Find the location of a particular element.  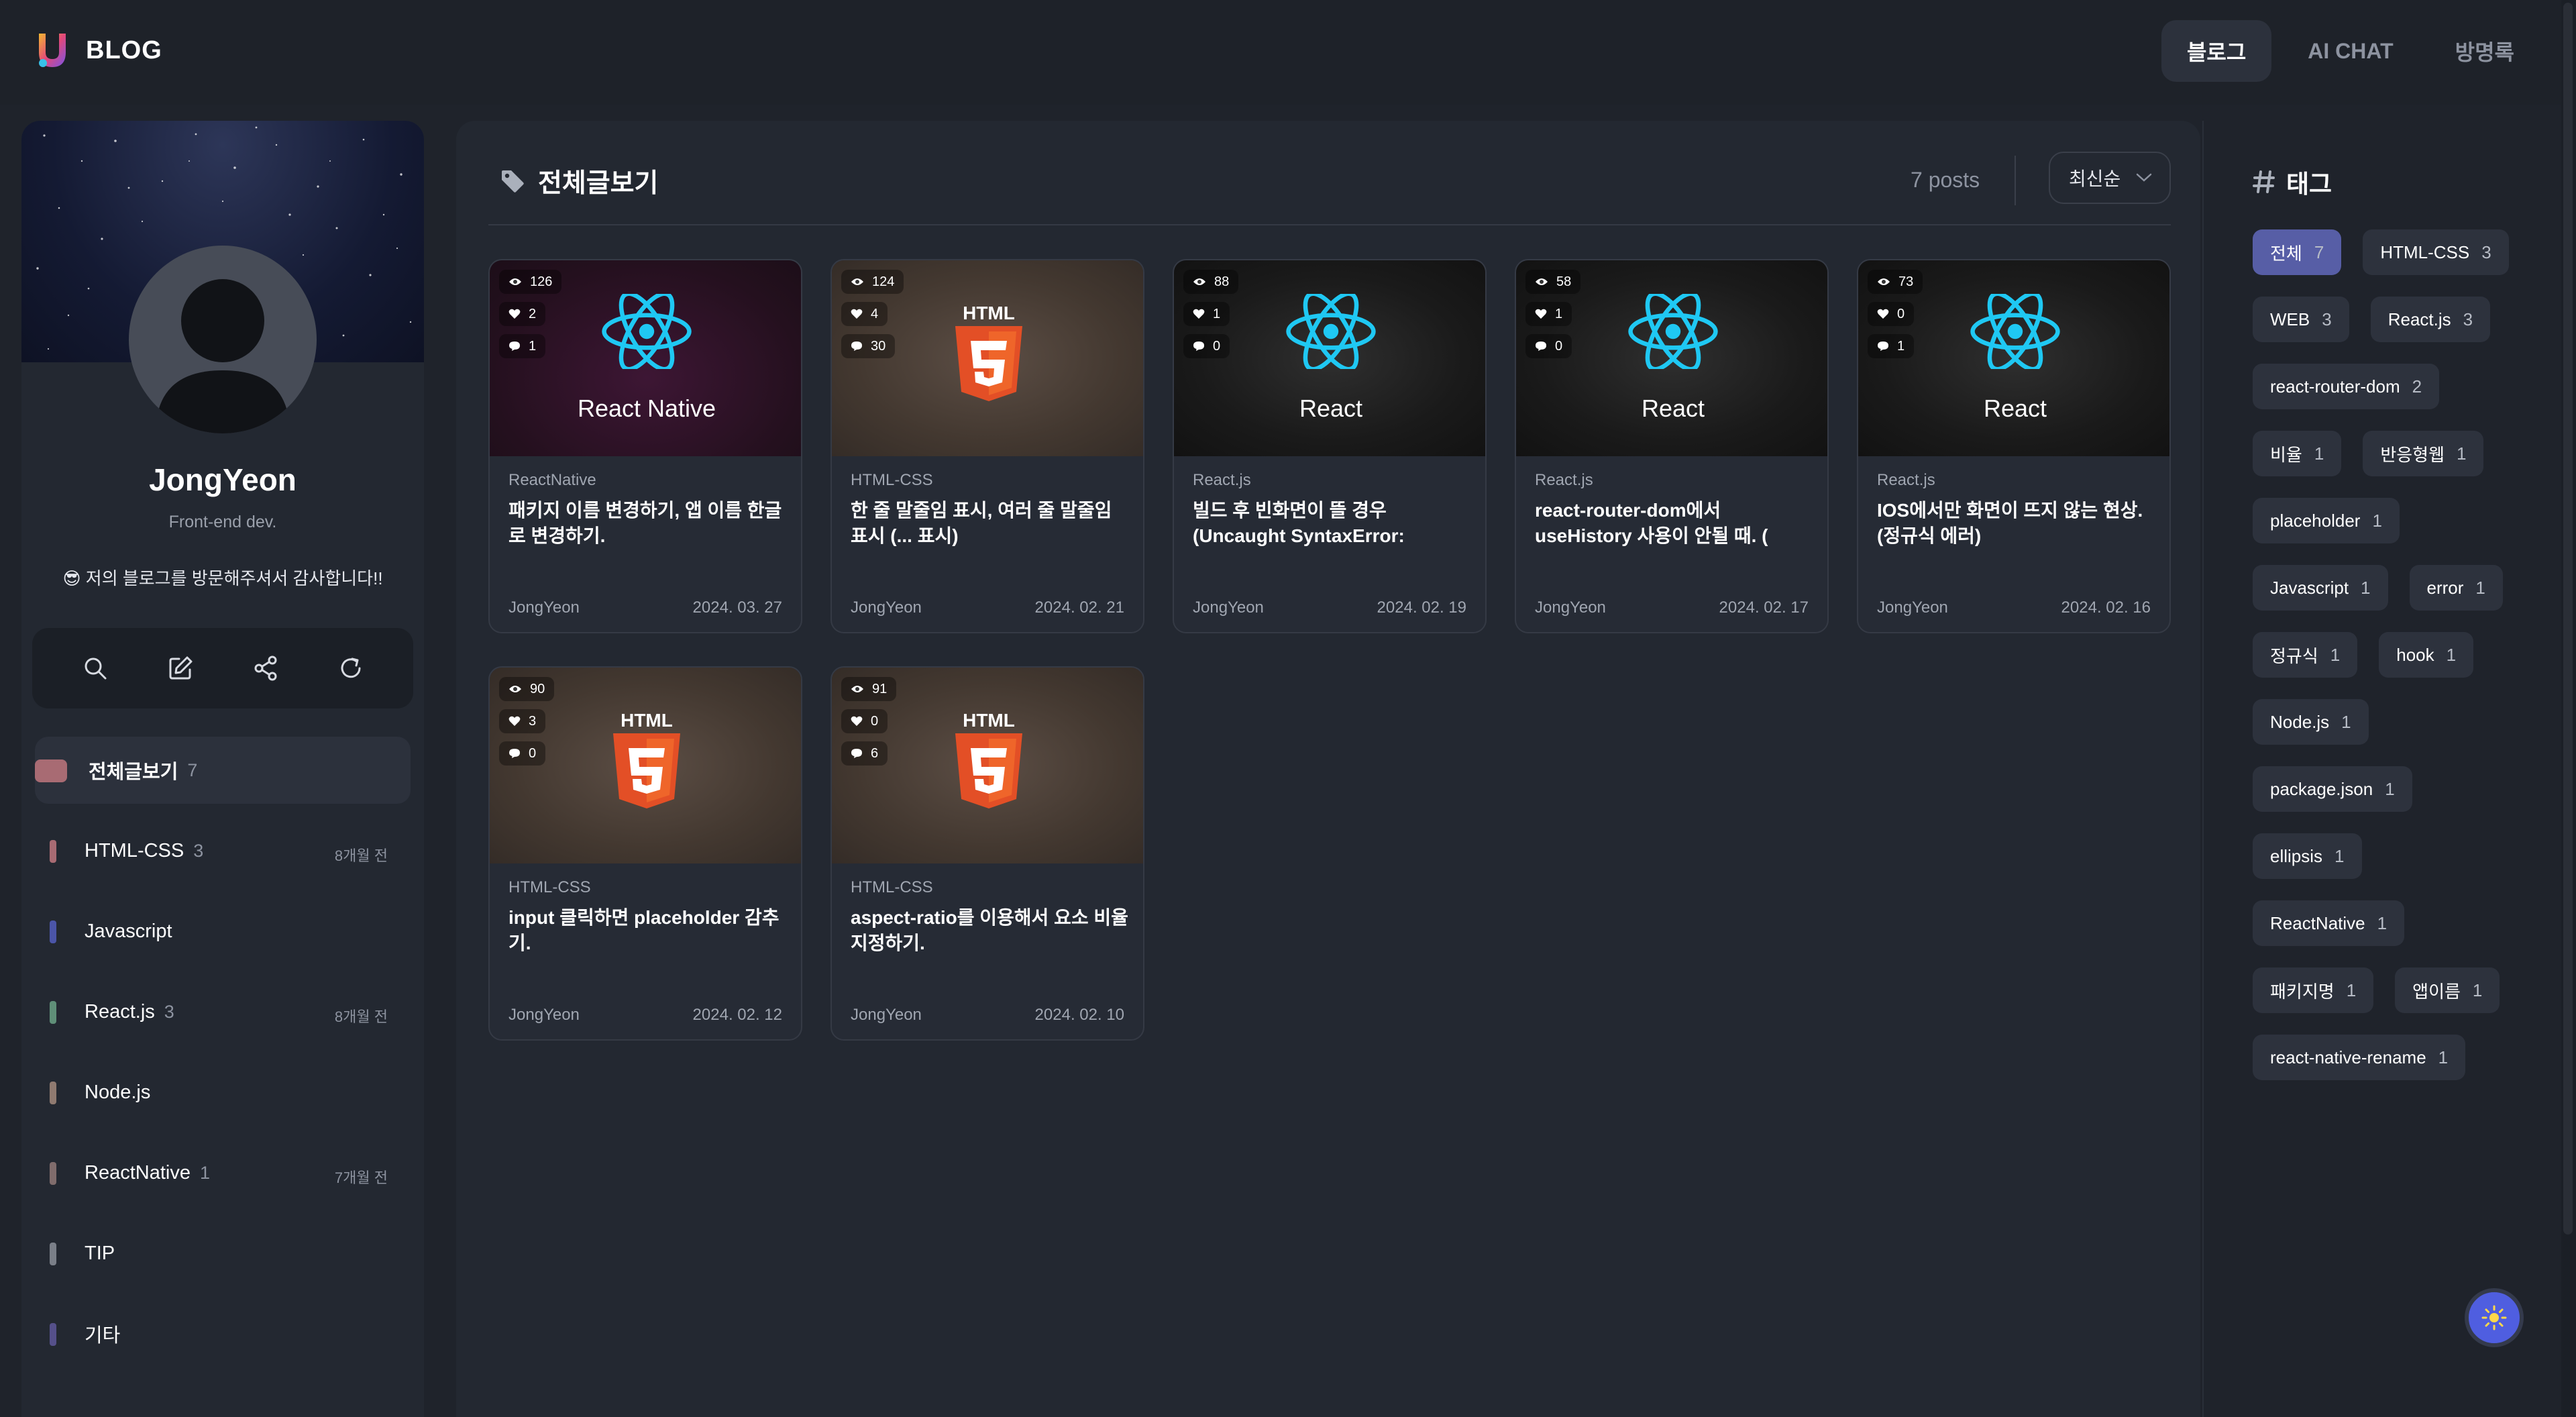

tag-label: Node.js is located at coordinates (2300, 721).